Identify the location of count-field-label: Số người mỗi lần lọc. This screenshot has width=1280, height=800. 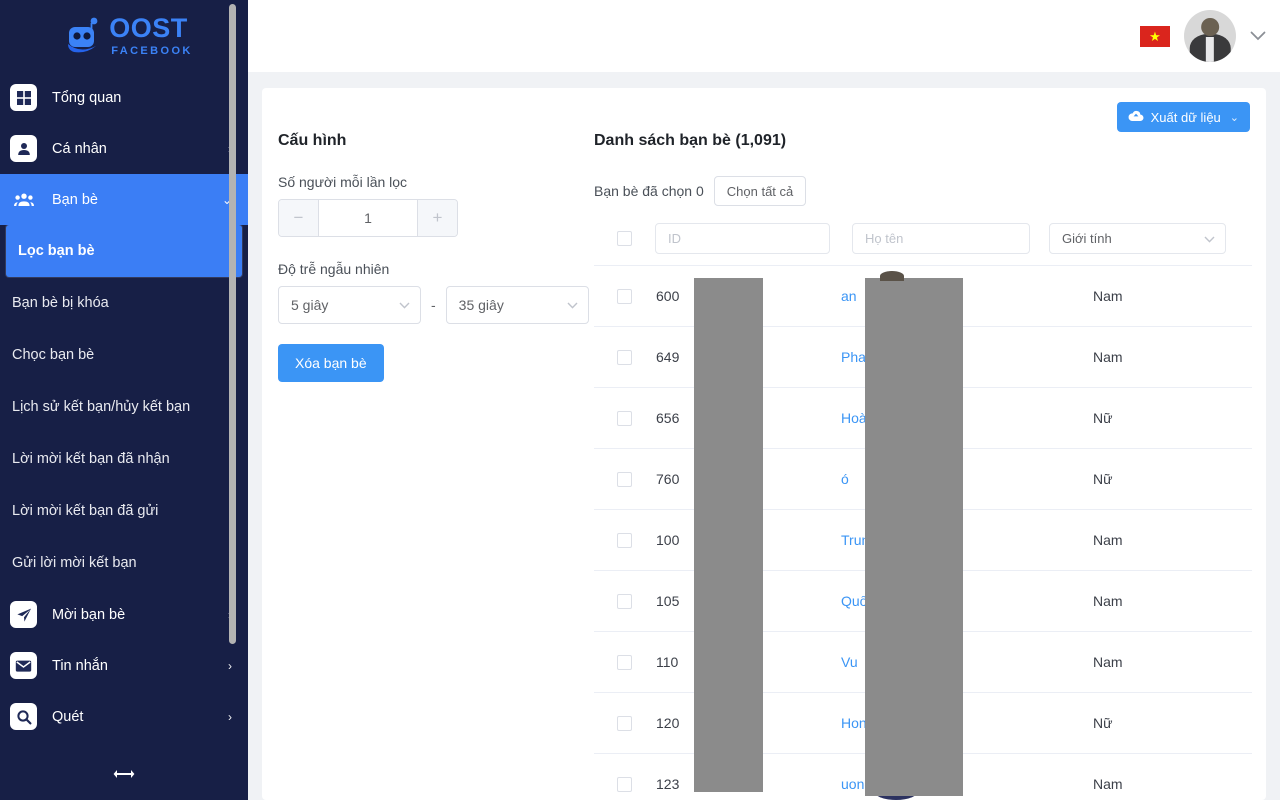
(343, 182).